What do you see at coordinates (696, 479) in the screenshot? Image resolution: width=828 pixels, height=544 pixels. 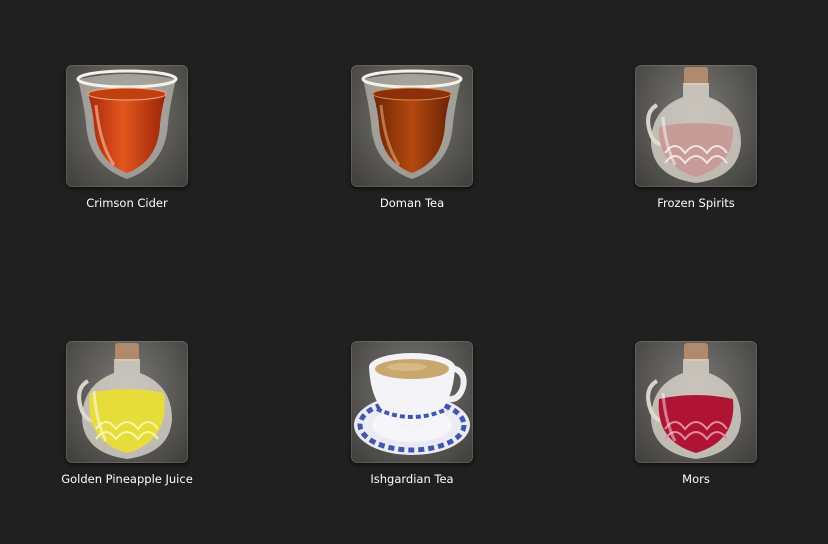 I see `item-label: Mors` at bounding box center [696, 479].